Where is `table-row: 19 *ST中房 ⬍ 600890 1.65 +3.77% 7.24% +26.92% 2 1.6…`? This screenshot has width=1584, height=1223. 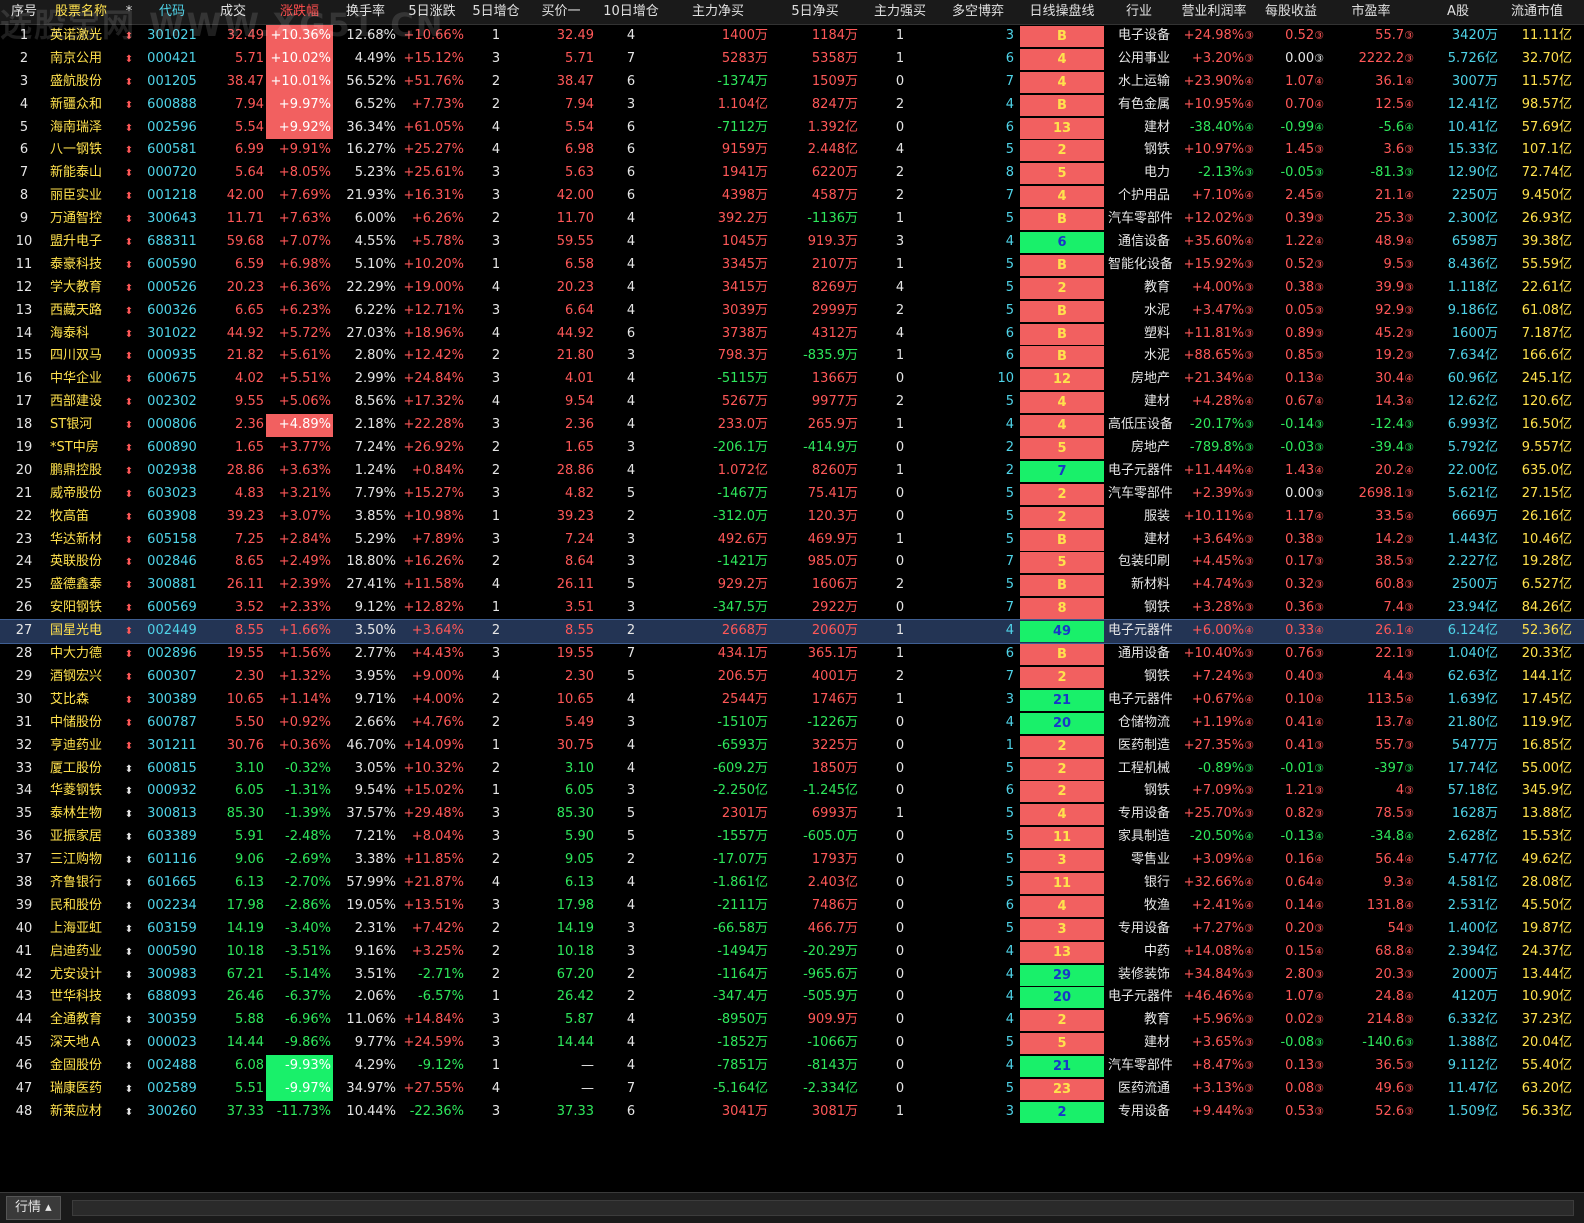 table-row: 19 *ST中房 ⬍ 600890 1.65 +3.77% 7.24% +26.92% 2 1.6… is located at coordinates (792, 448).